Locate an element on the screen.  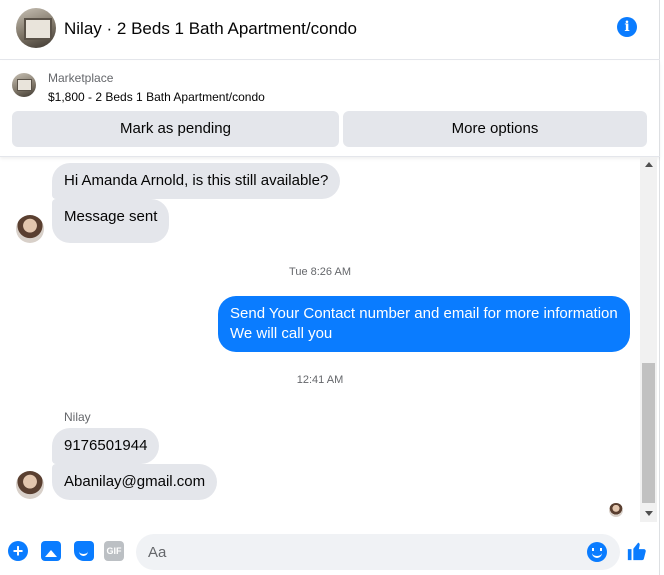
scroll-down-arrow-icon is located at coordinates (649, 513).